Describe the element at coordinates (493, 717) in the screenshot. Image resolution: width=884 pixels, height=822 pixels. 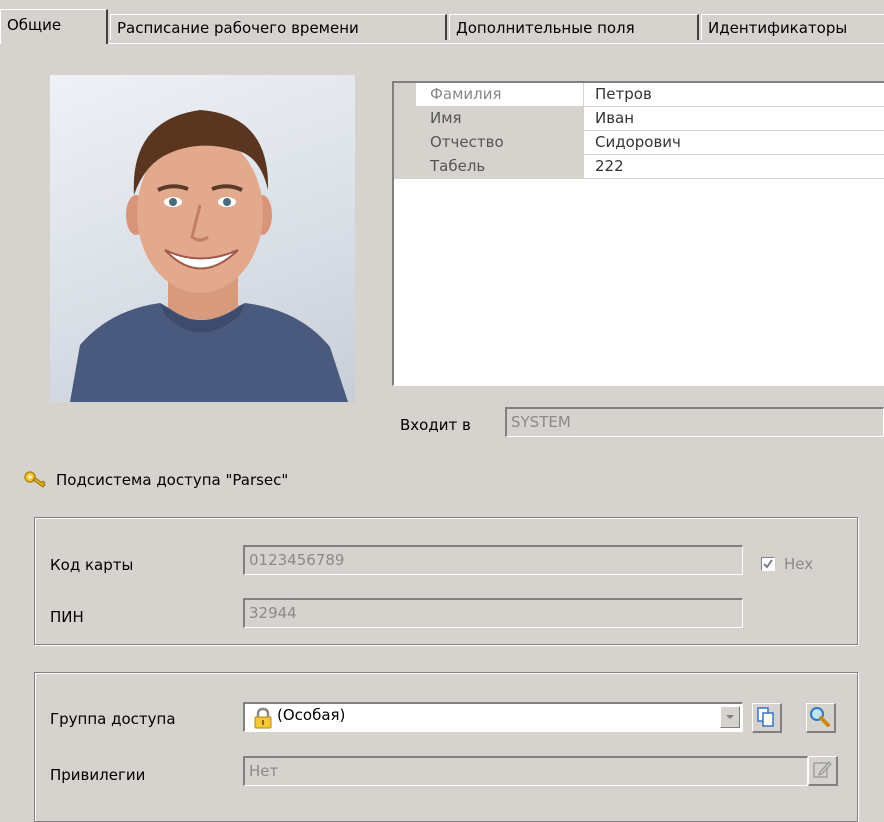
I see `access-group-select: (Особая)` at that location.